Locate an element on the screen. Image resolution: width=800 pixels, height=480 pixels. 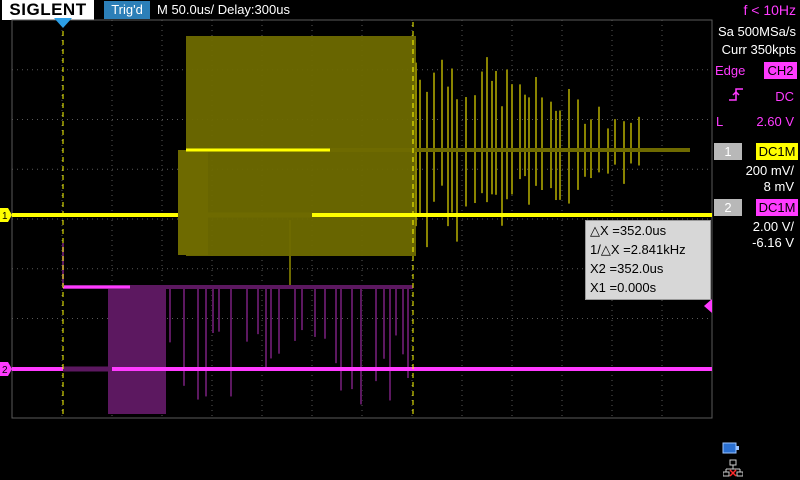
ch1-burst-lead is located at coordinates (193, 202).